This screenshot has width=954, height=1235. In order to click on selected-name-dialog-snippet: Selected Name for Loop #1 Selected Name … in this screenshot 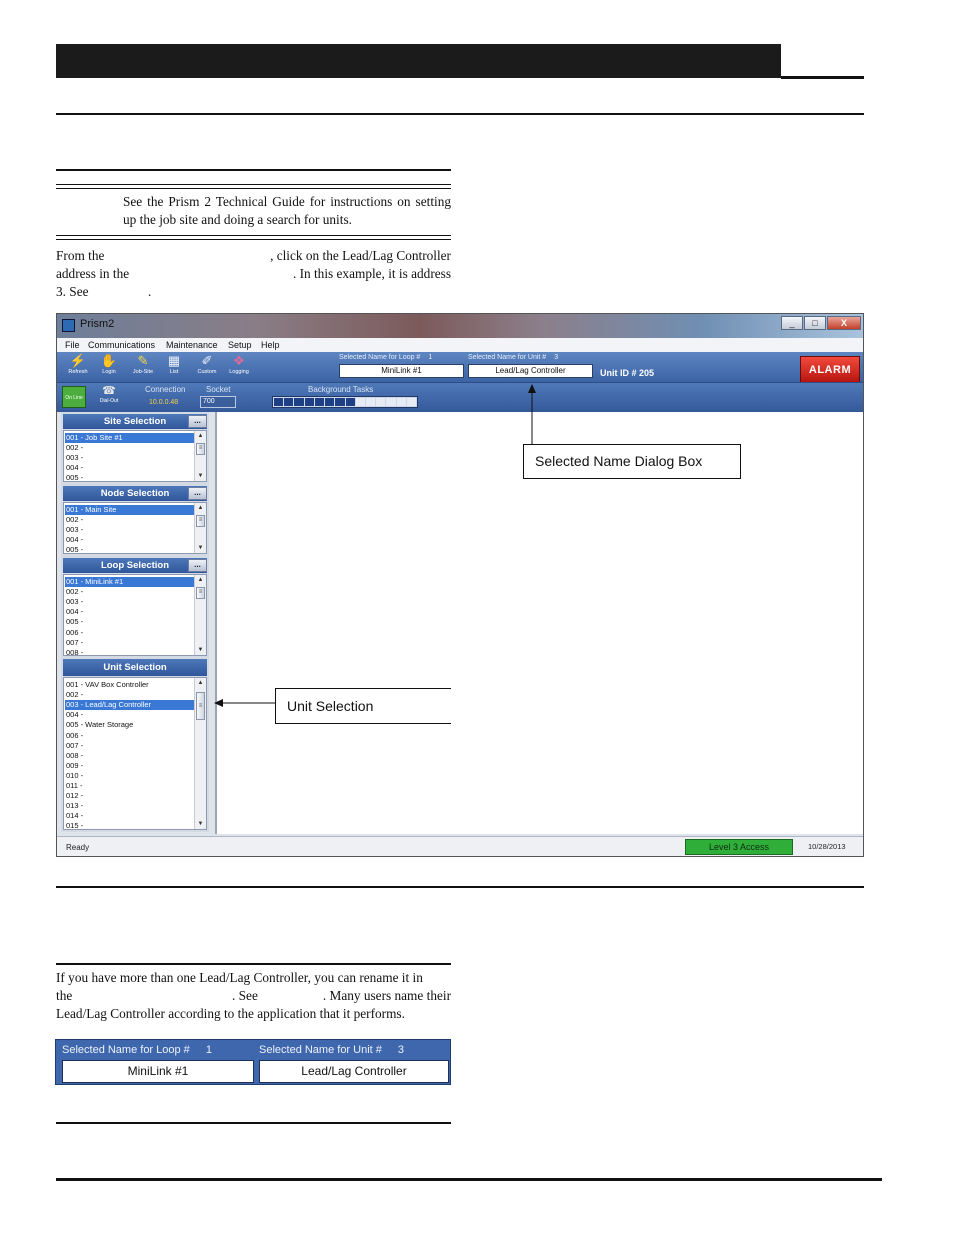, I will do `click(253, 1062)`.